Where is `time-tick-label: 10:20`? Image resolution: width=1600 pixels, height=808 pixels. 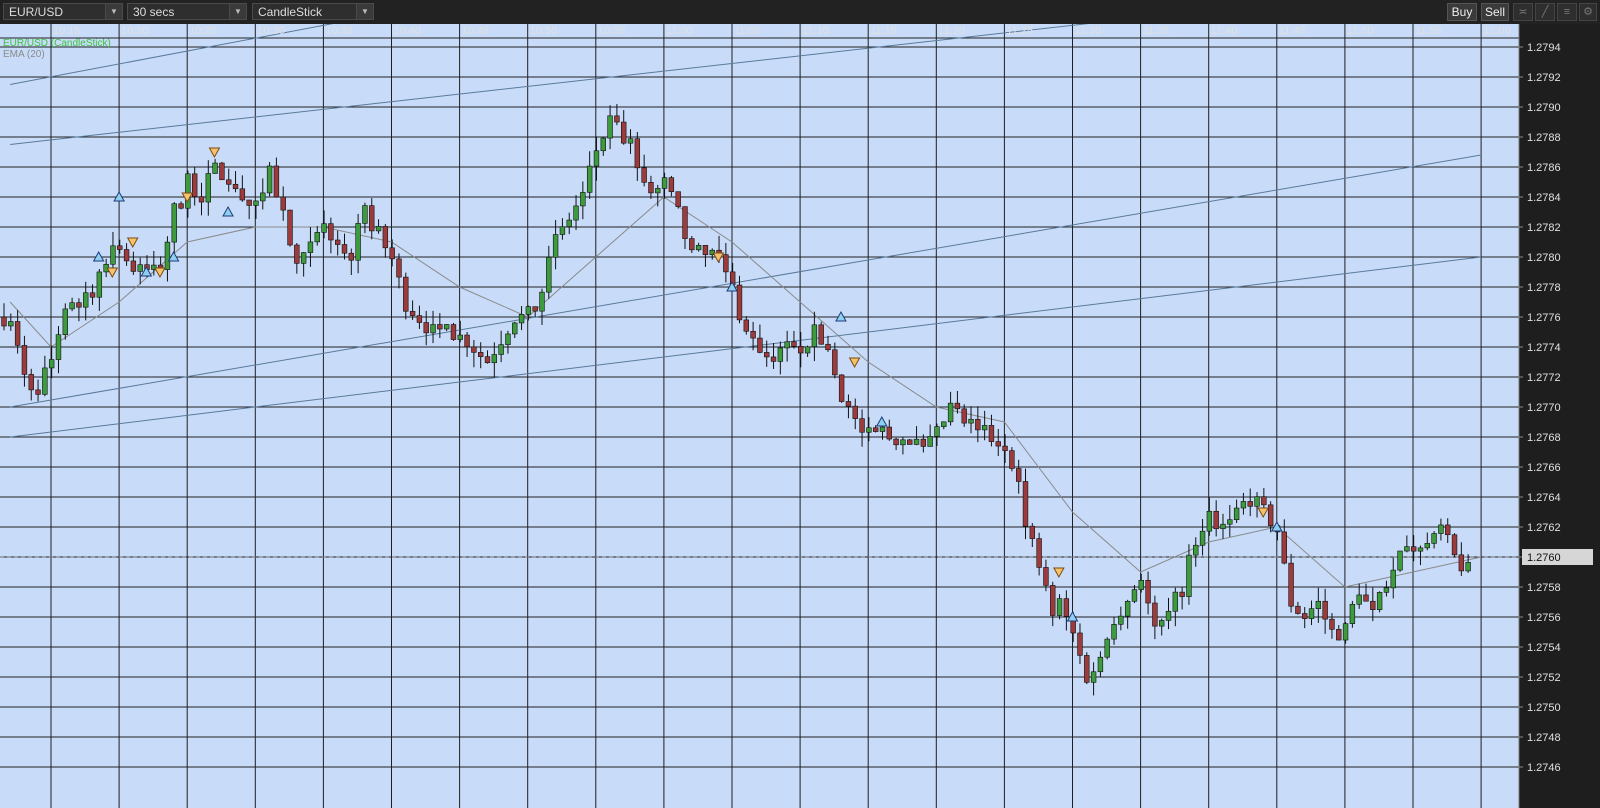 time-tick-label: 10:20 is located at coordinates (135, 31).